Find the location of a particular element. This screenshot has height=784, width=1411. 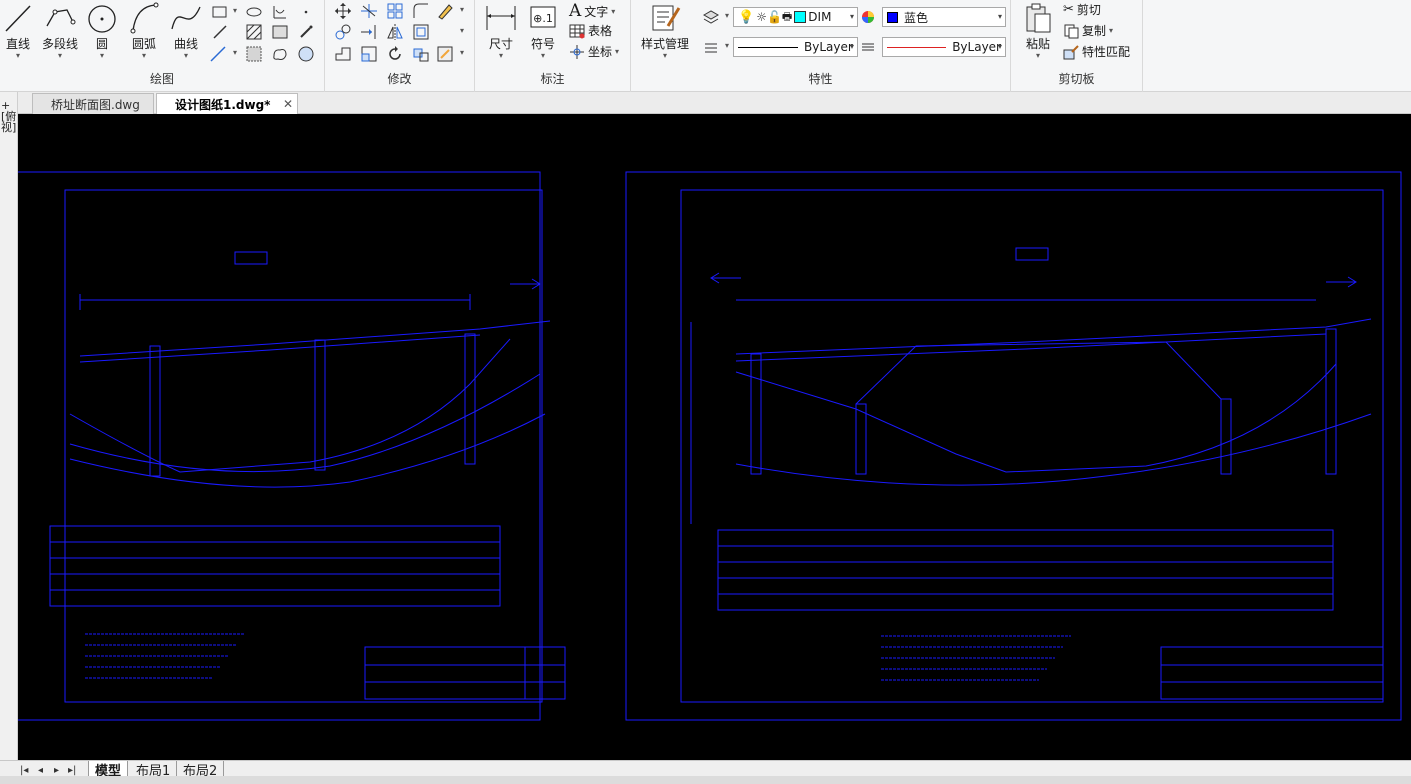

fillet-icon is located at coordinates (421, 11).